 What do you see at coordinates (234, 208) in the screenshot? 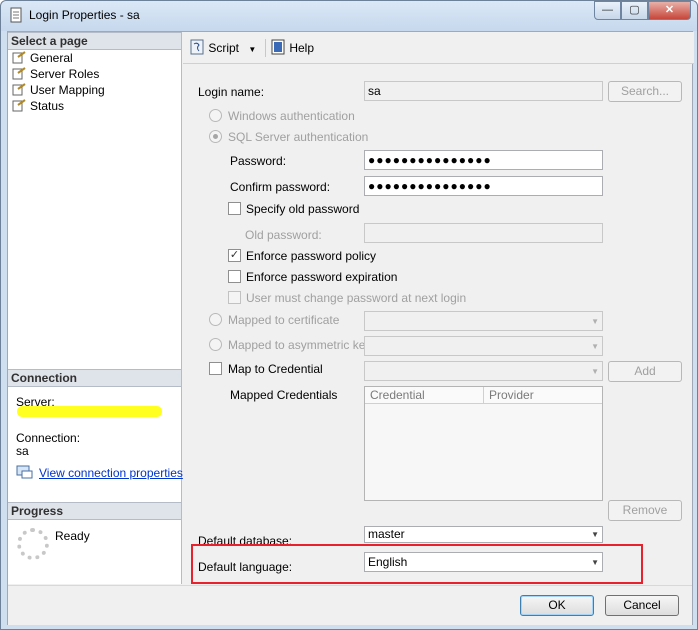
I see `specify-old-password-checkbox` at bounding box center [234, 208].